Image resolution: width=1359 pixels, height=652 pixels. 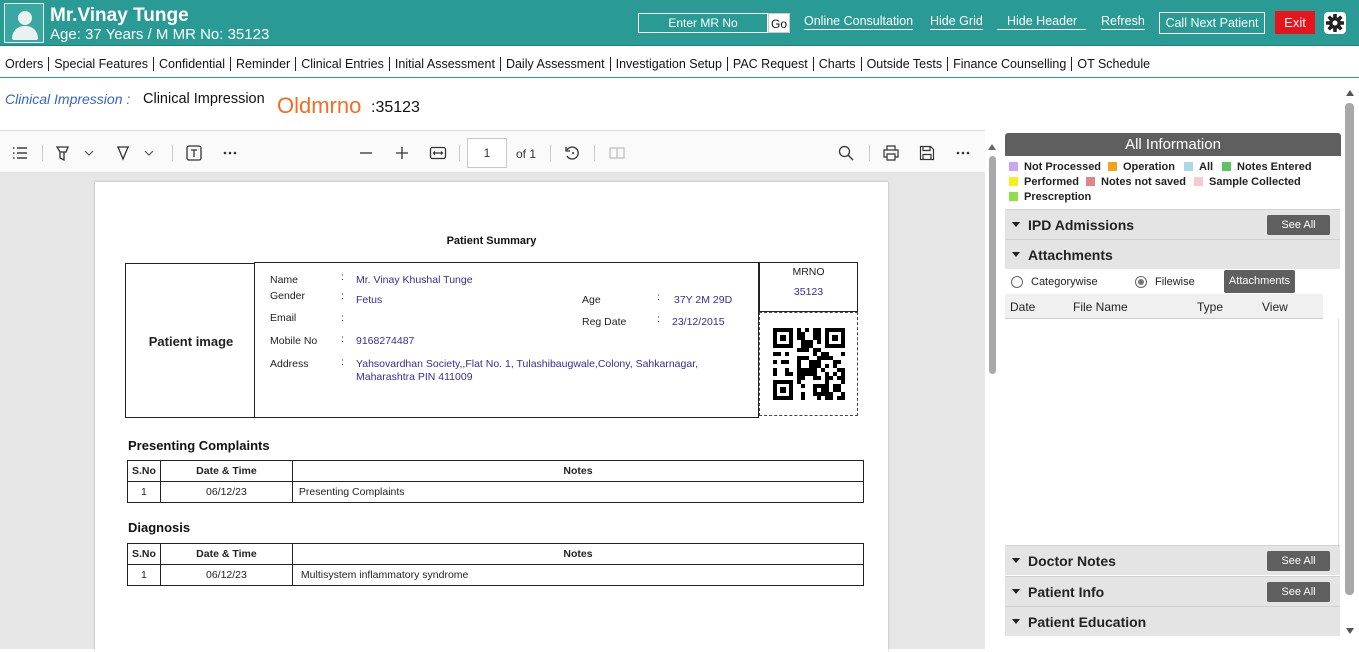 What do you see at coordinates (1259, 281) in the screenshot?
I see `attachments-button: Attachments` at bounding box center [1259, 281].